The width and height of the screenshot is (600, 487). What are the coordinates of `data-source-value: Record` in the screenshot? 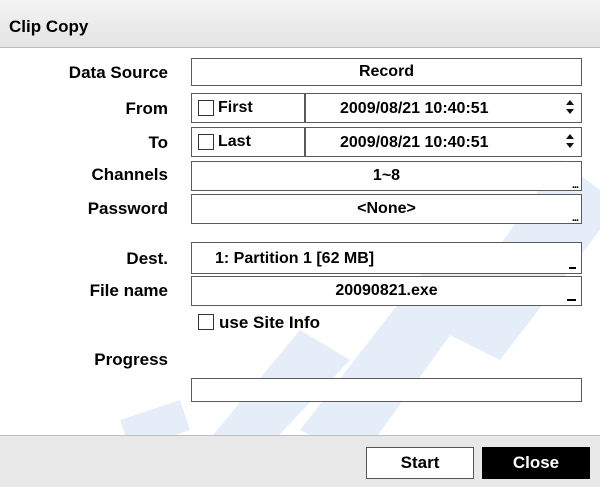 It's located at (386, 71).